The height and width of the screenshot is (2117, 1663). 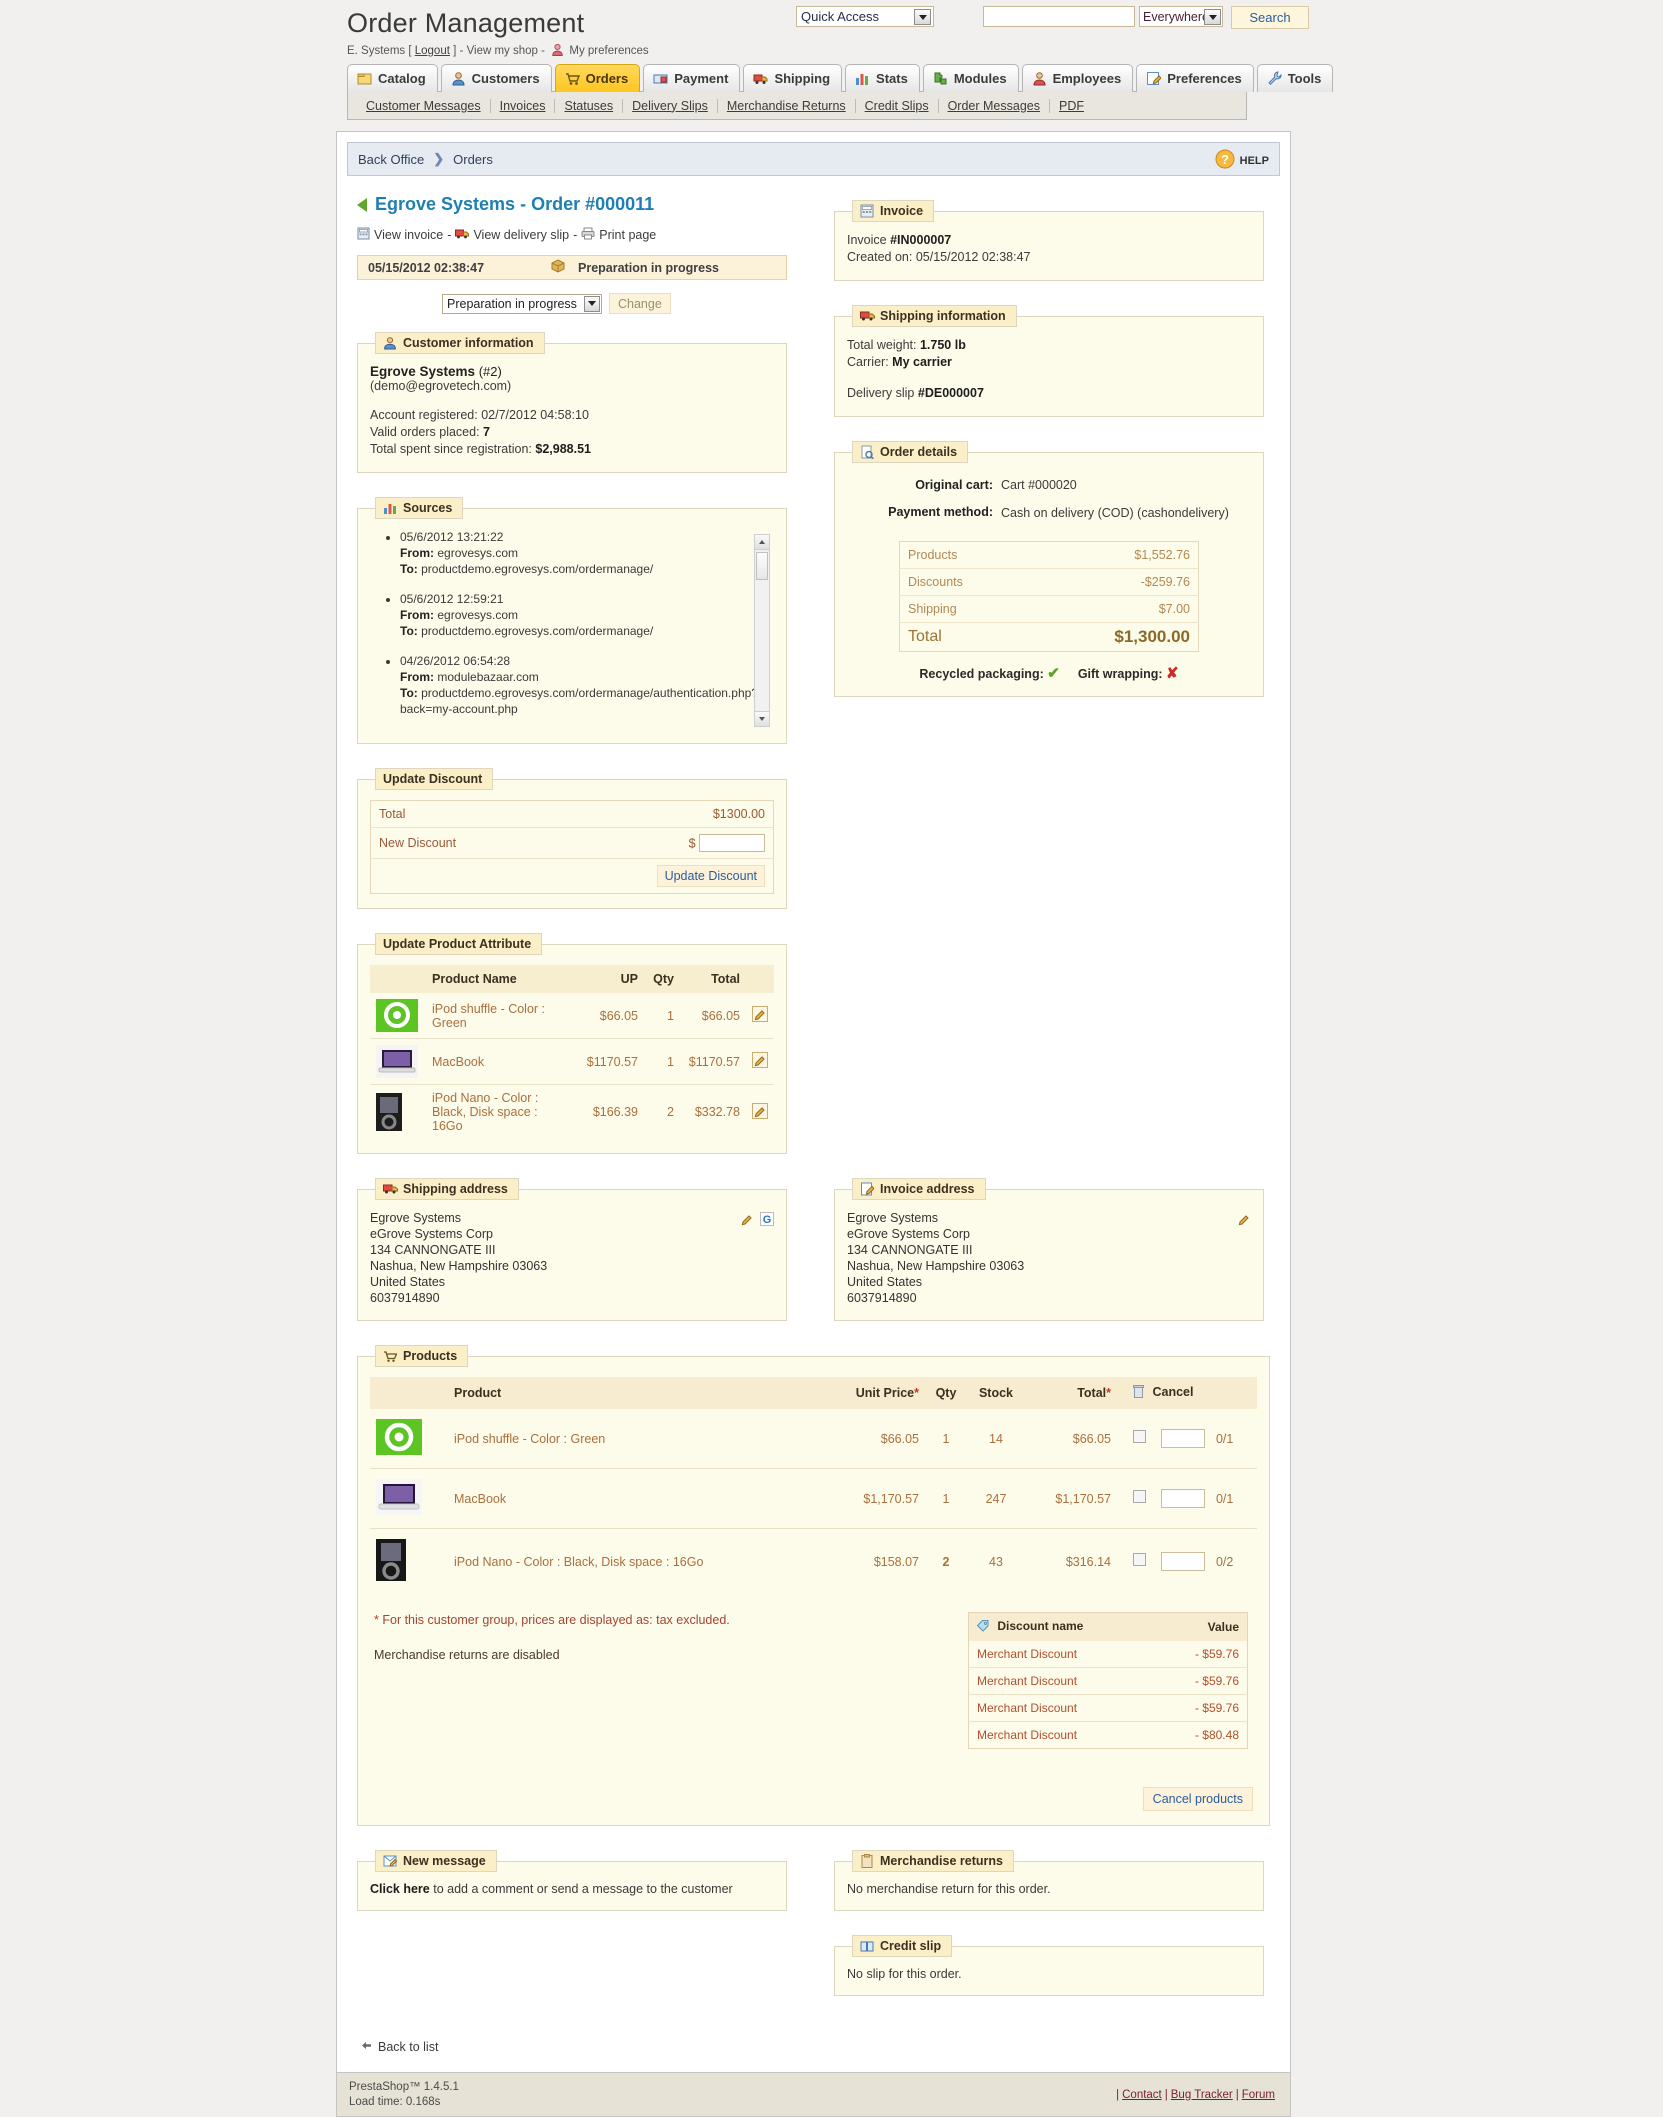 What do you see at coordinates (523, 105) in the screenshot?
I see `subnav-invoices: Invoices` at bounding box center [523, 105].